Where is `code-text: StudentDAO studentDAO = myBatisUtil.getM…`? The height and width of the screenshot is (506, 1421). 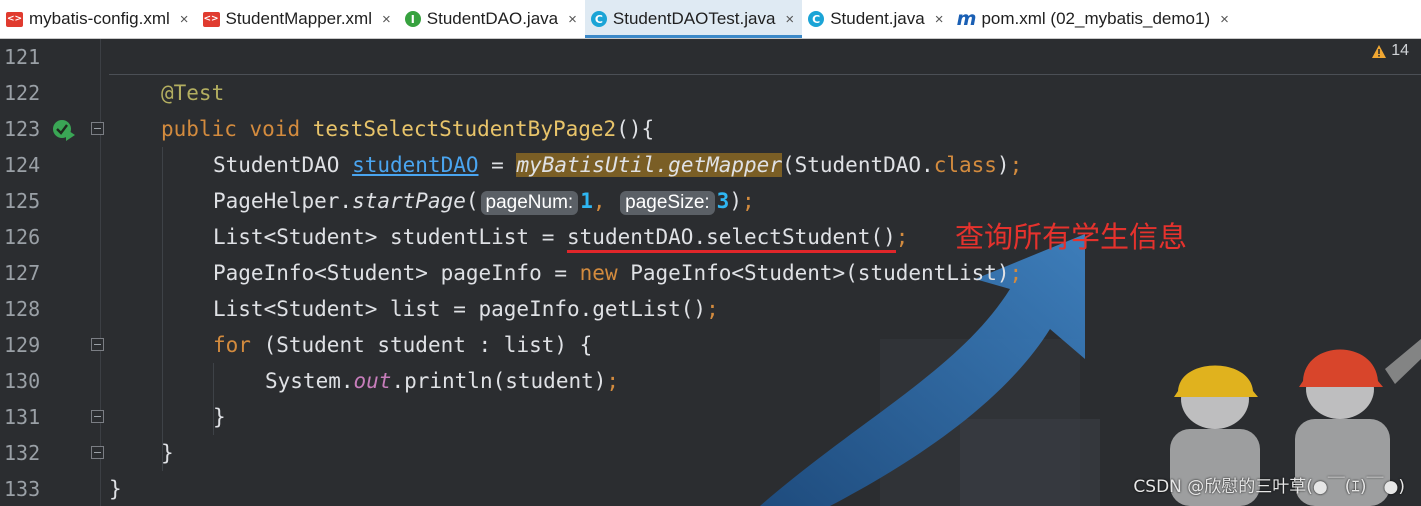
code-text: StudentDAO studentDAO = myBatisUtil.getM… is located at coordinates (618, 165).